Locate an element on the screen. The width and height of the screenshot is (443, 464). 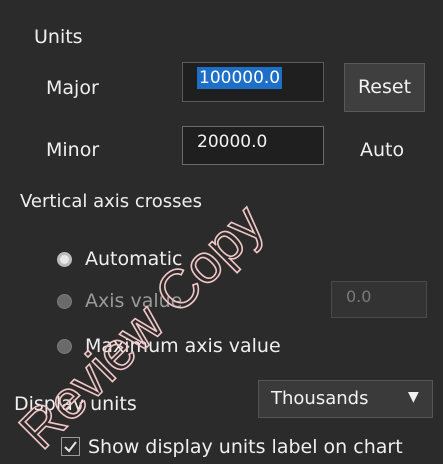
chevron-down-icon: ▼ is located at coordinates (413, 397).